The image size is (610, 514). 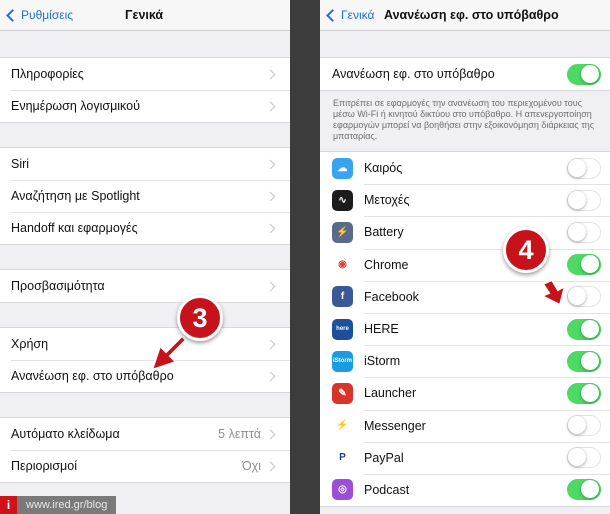 What do you see at coordinates (342, 200) in the screenshot?
I see `stocks-icon: ∿` at bounding box center [342, 200].